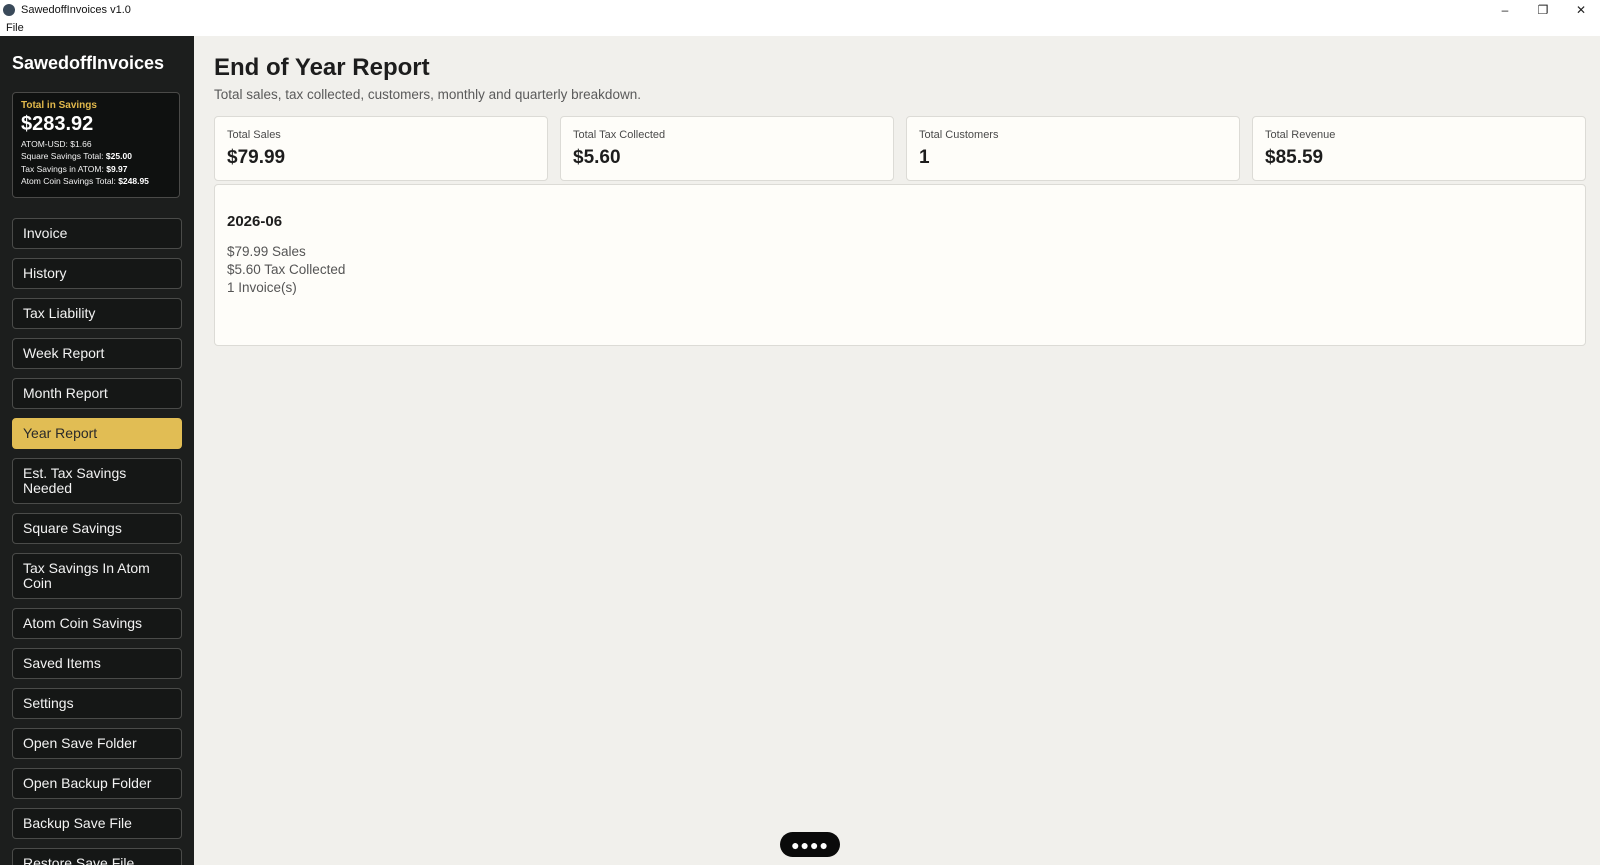 This screenshot has width=1600, height=865. What do you see at coordinates (97, 353) in the screenshot?
I see `nav-week-report: Week Report` at bounding box center [97, 353].